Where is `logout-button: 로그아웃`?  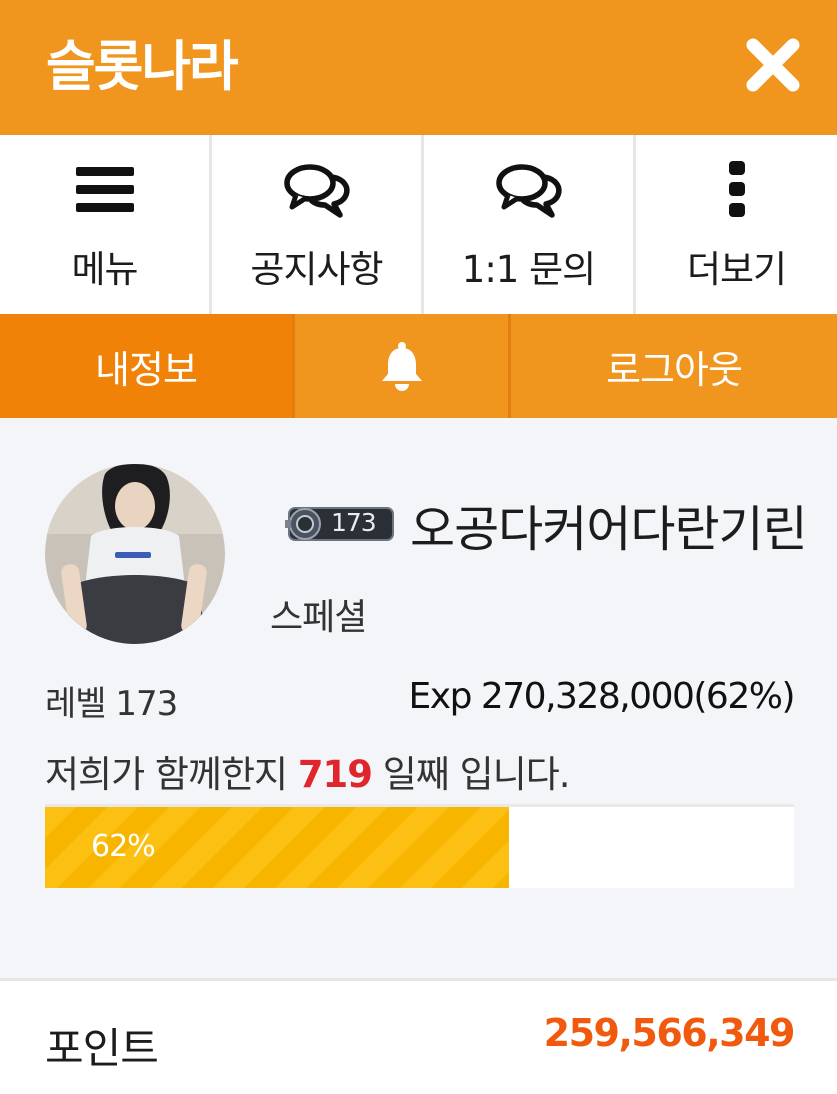
logout-button: 로그아웃 is located at coordinates (674, 366).